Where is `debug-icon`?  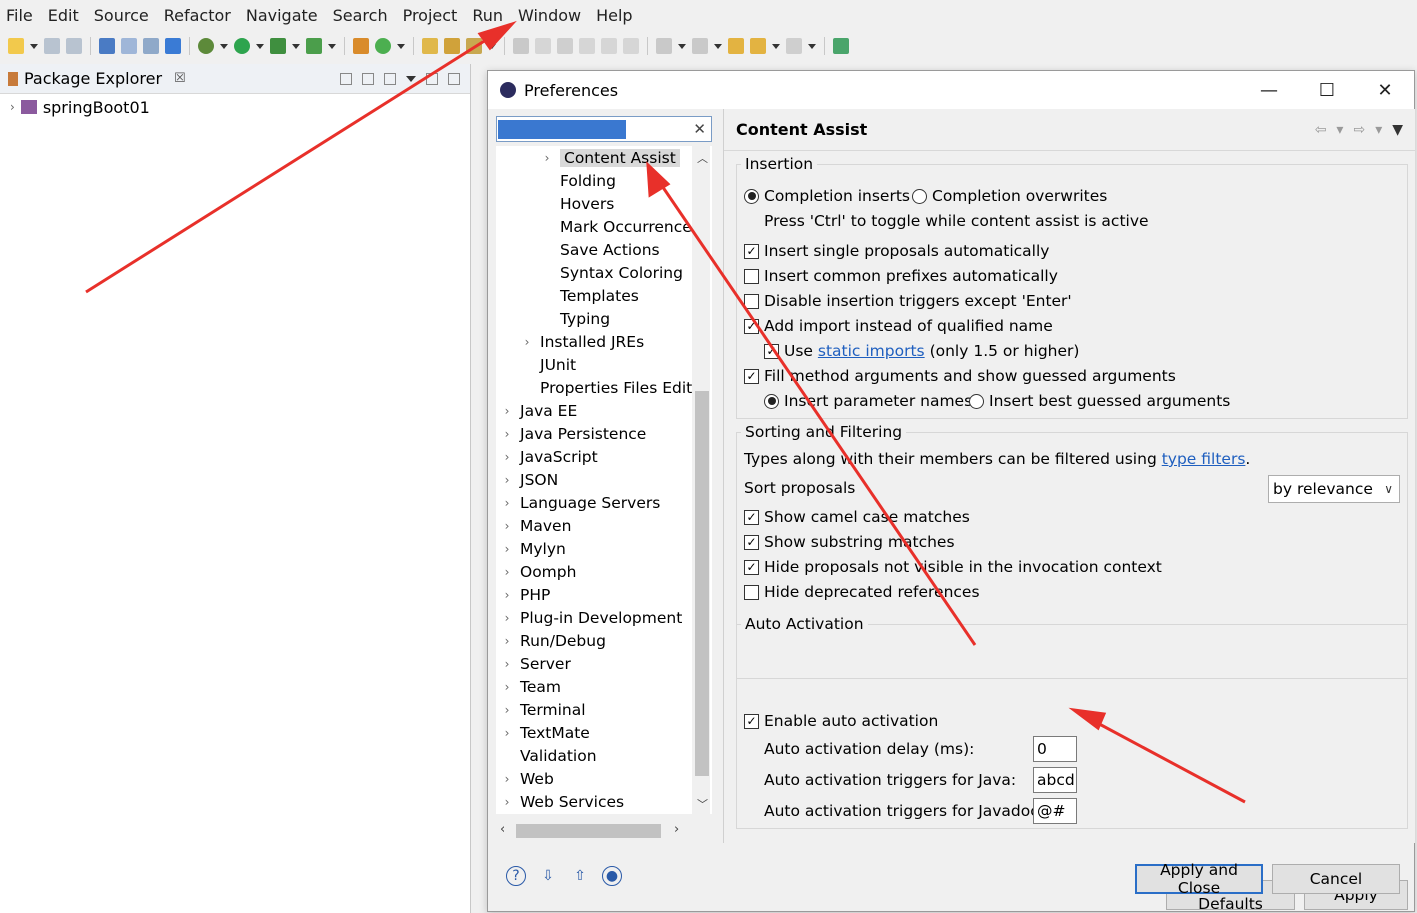 debug-icon is located at coordinates (206, 46).